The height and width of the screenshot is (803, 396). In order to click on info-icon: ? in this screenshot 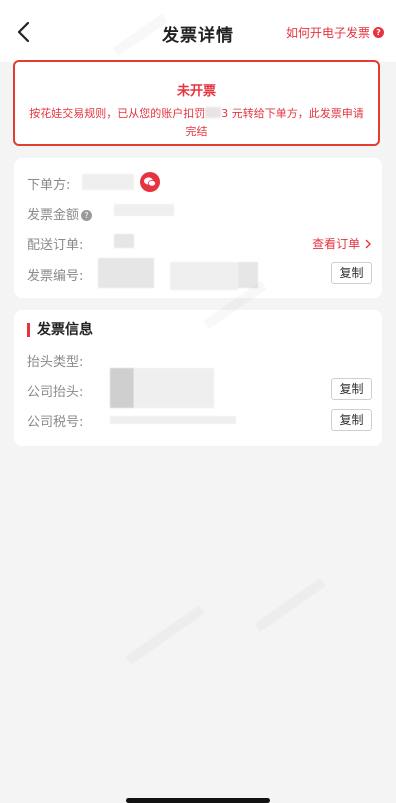, I will do `click(87, 215)`.